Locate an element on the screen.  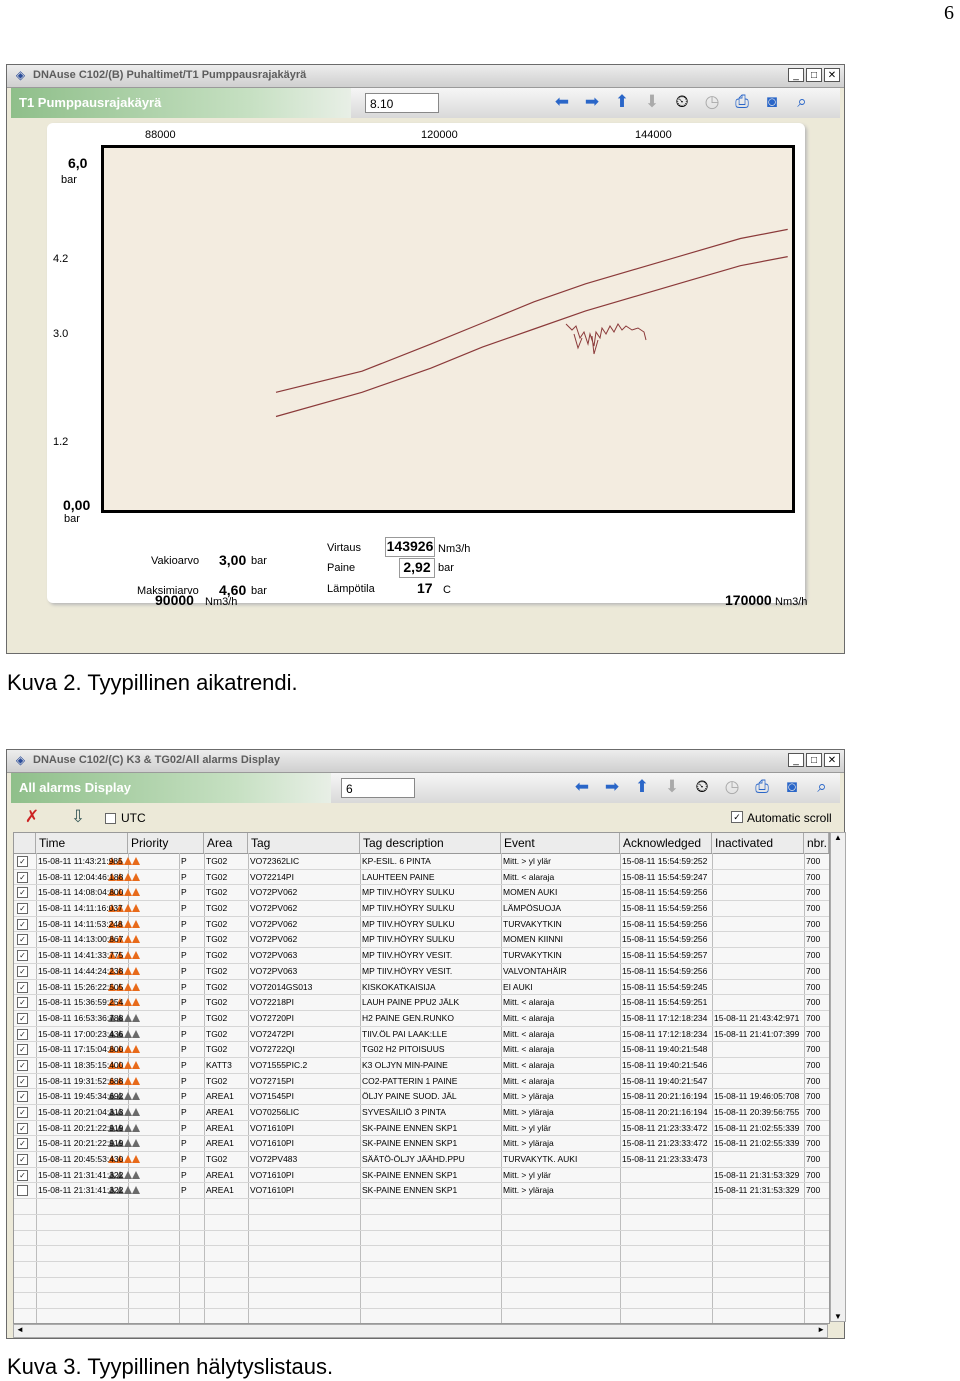
column-header-tag: Tag is located at coordinates (304, 843).